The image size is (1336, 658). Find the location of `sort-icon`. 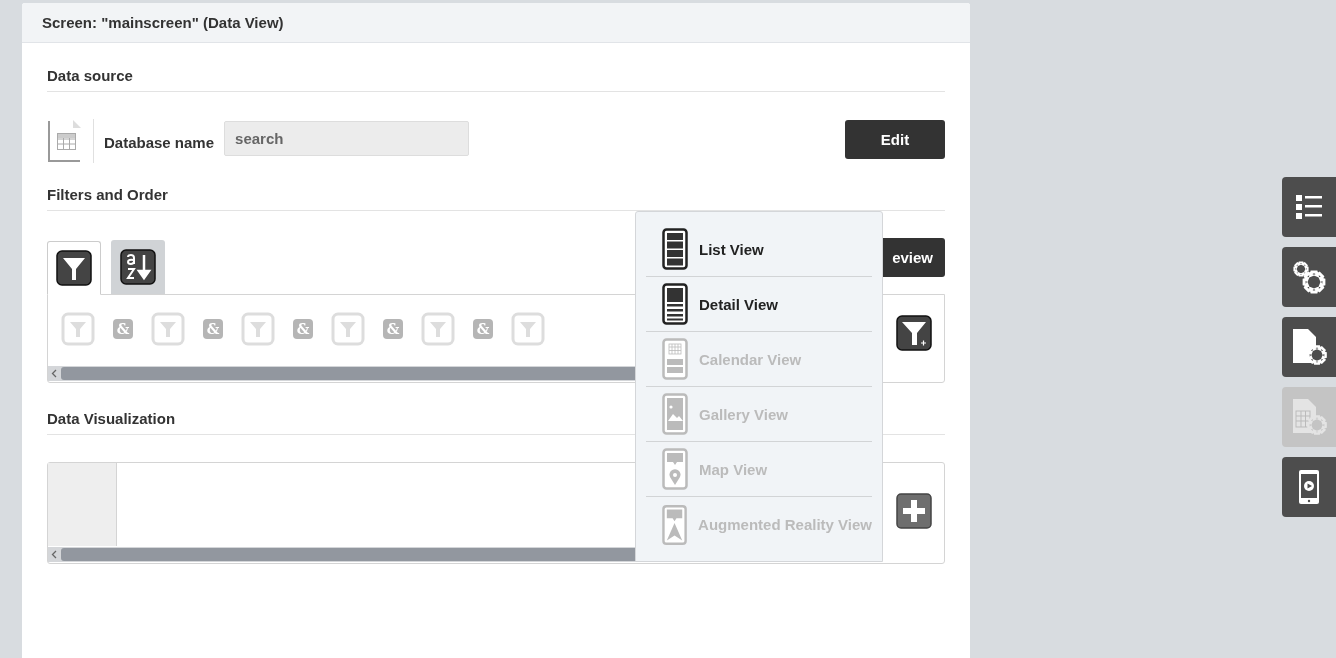

sort-icon is located at coordinates (138, 267).